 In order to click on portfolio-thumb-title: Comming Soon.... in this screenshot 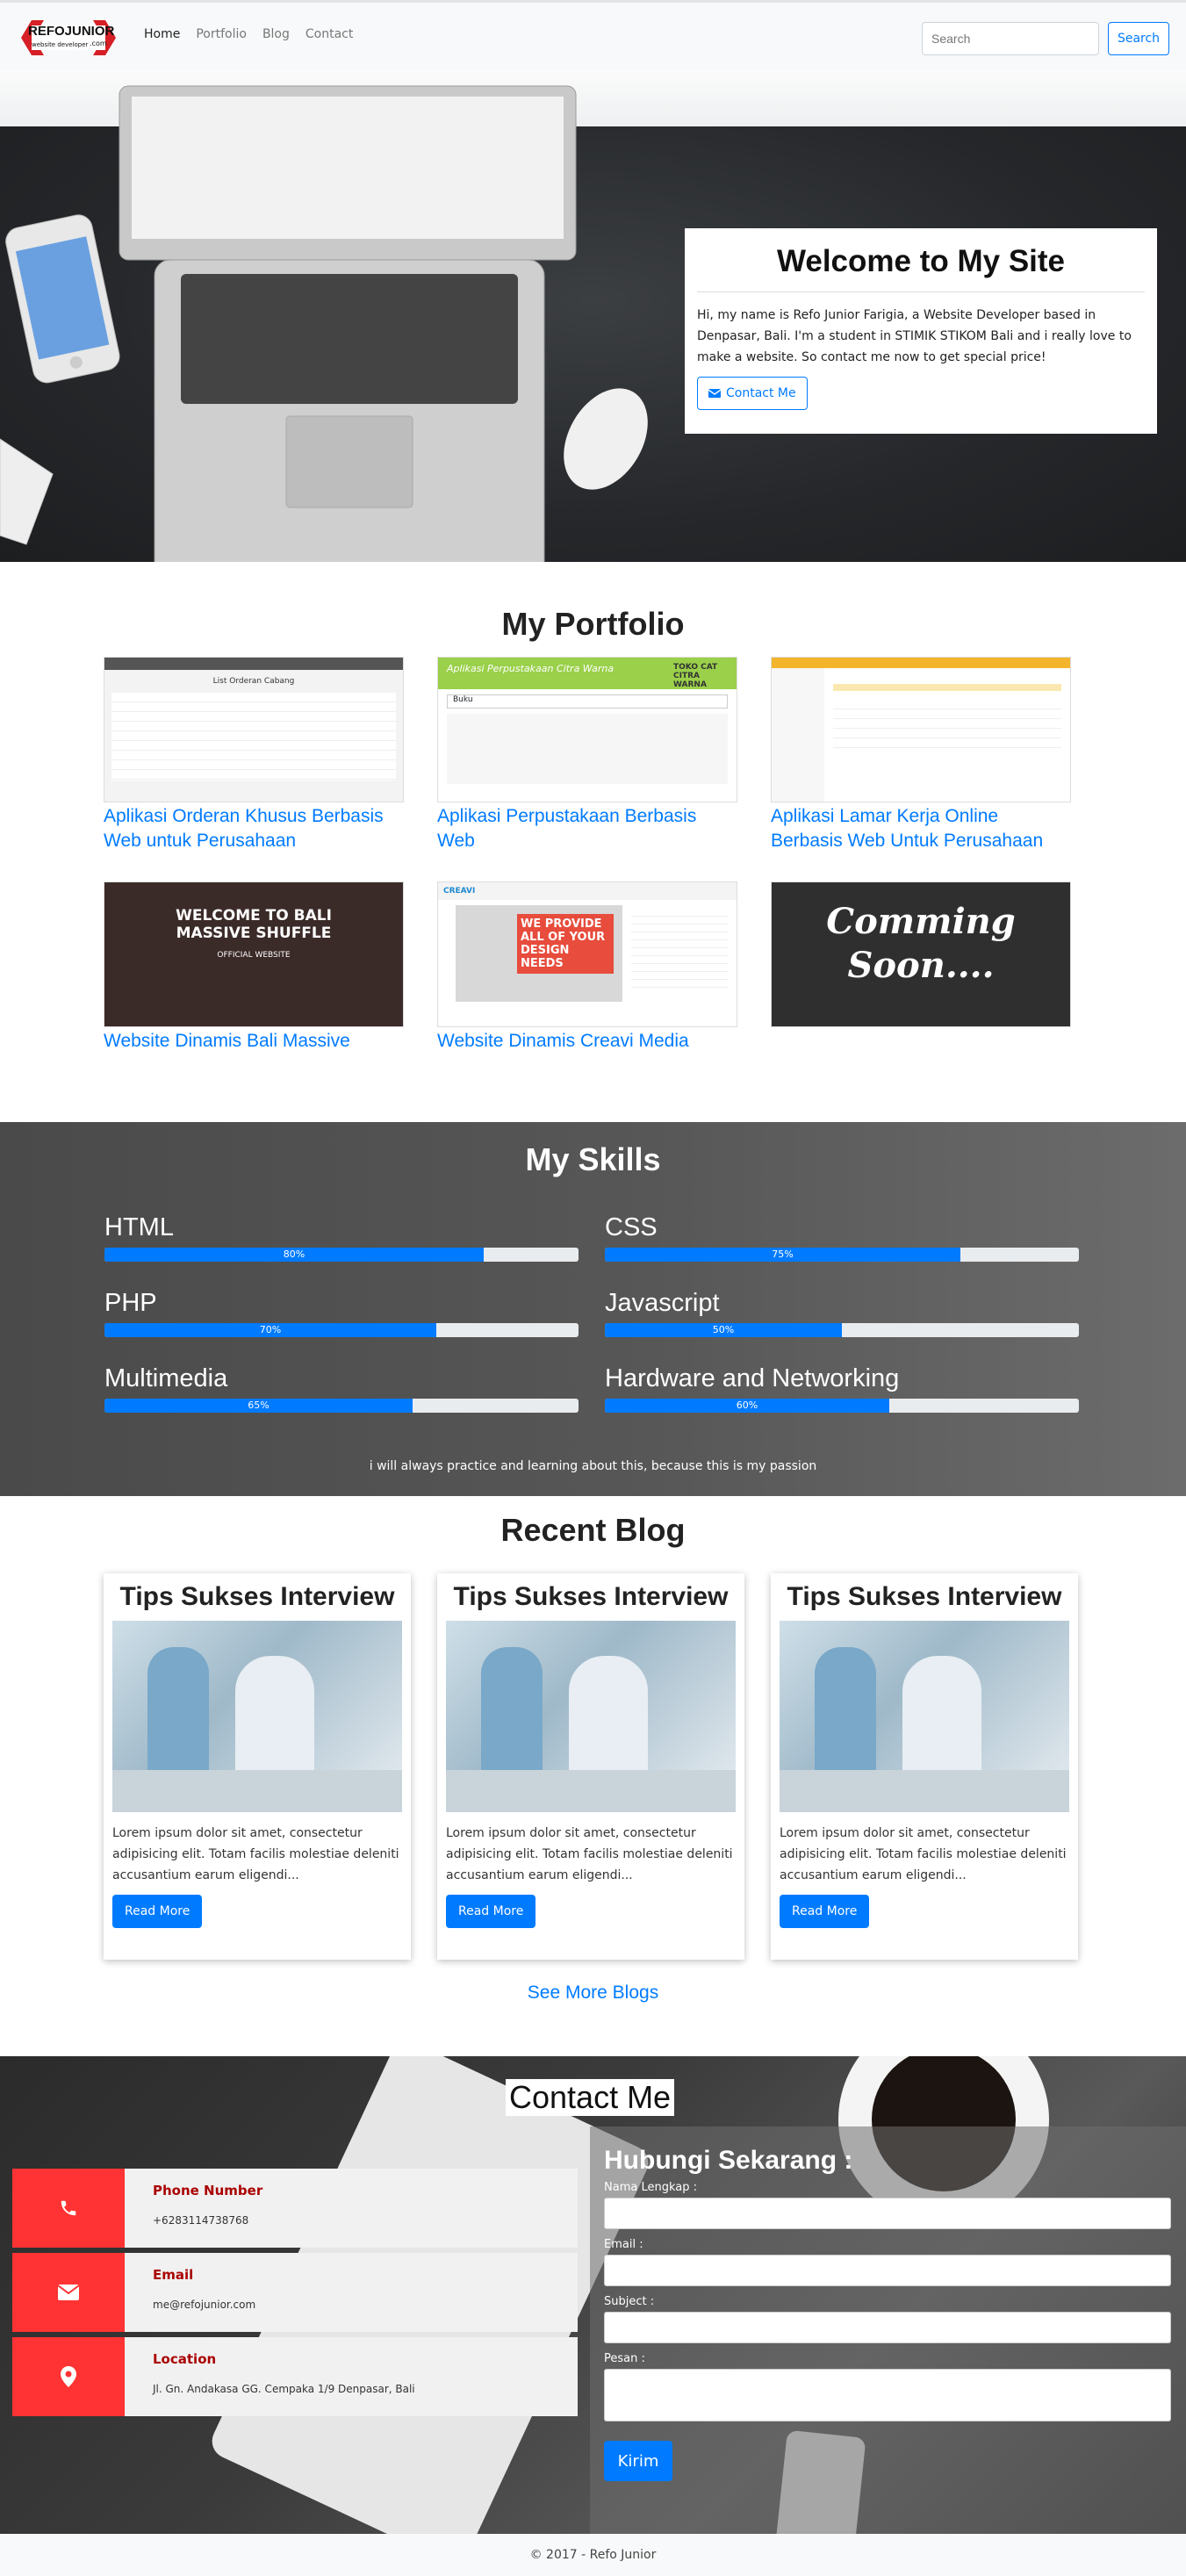, I will do `click(921, 943)`.